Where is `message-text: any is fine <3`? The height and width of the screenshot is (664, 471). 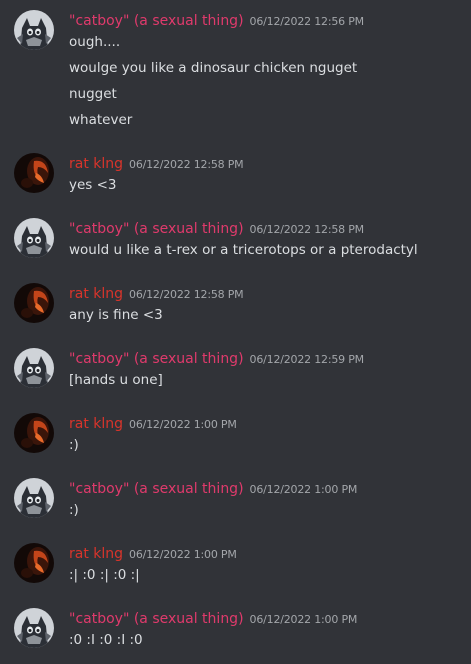
message-text: any is fine <3 is located at coordinates (116, 315).